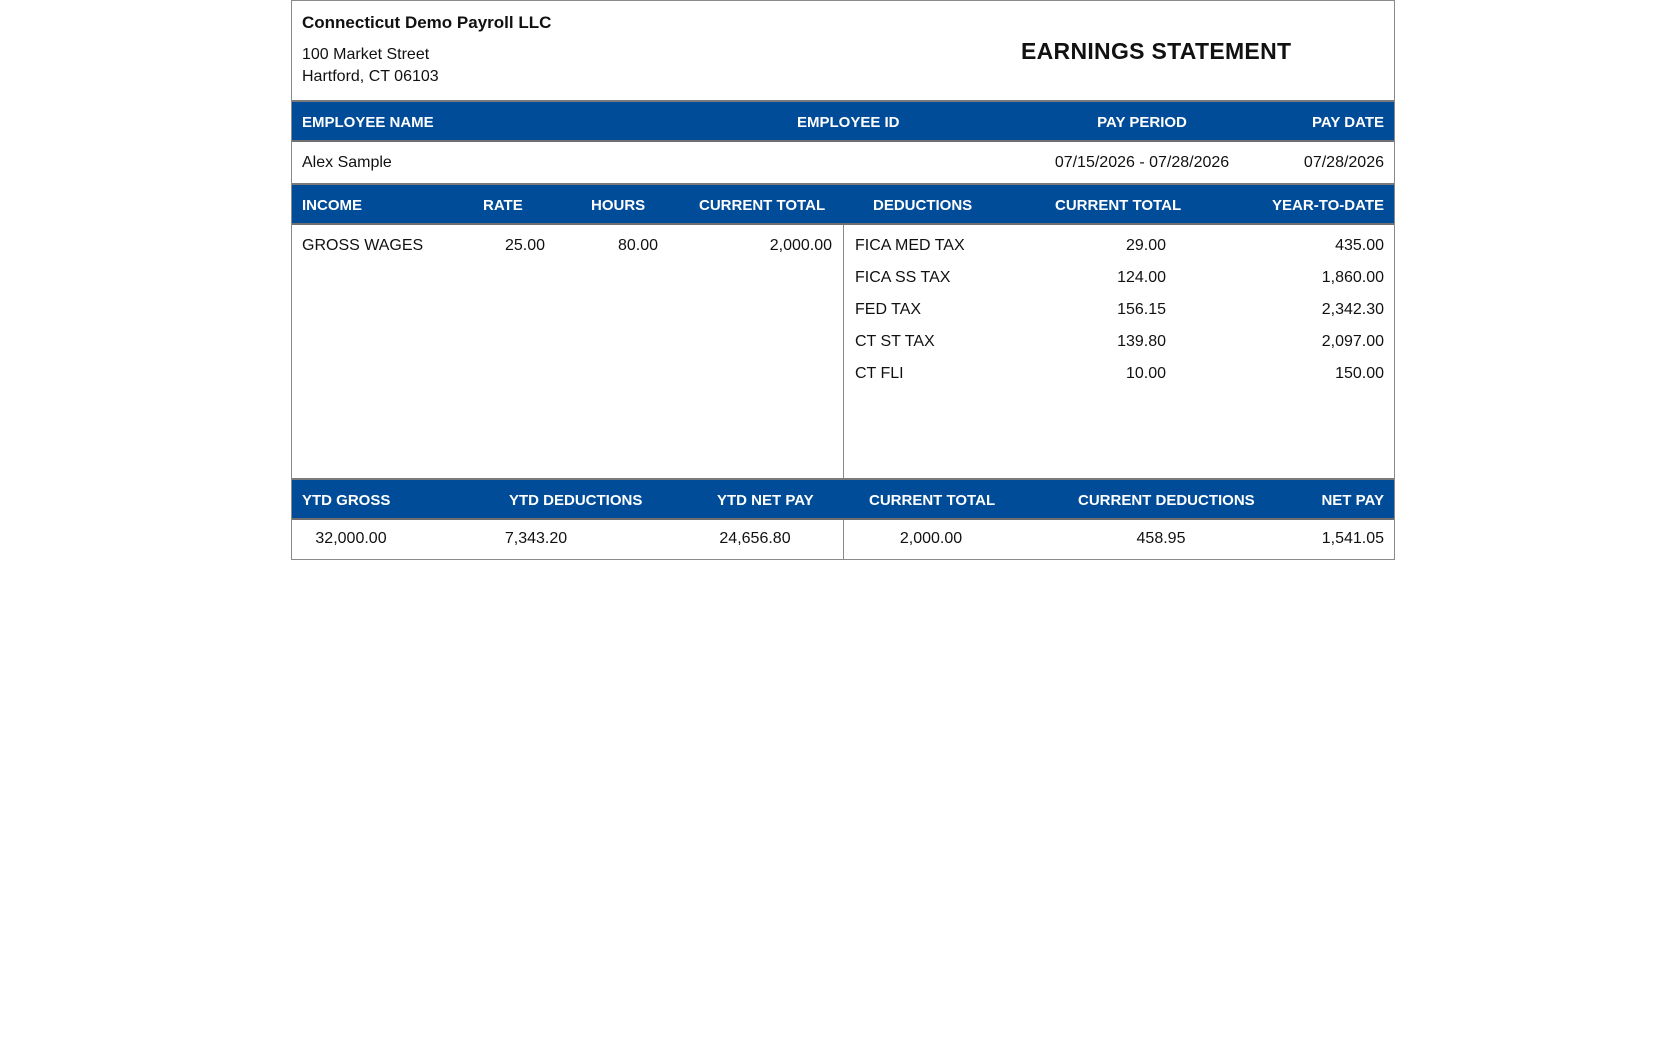 This screenshot has width=1680, height=1050. What do you see at coordinates (1145, 245) in the screenshot?
I see `deduction-current: 29.00` at bounding box center [1145, 245].